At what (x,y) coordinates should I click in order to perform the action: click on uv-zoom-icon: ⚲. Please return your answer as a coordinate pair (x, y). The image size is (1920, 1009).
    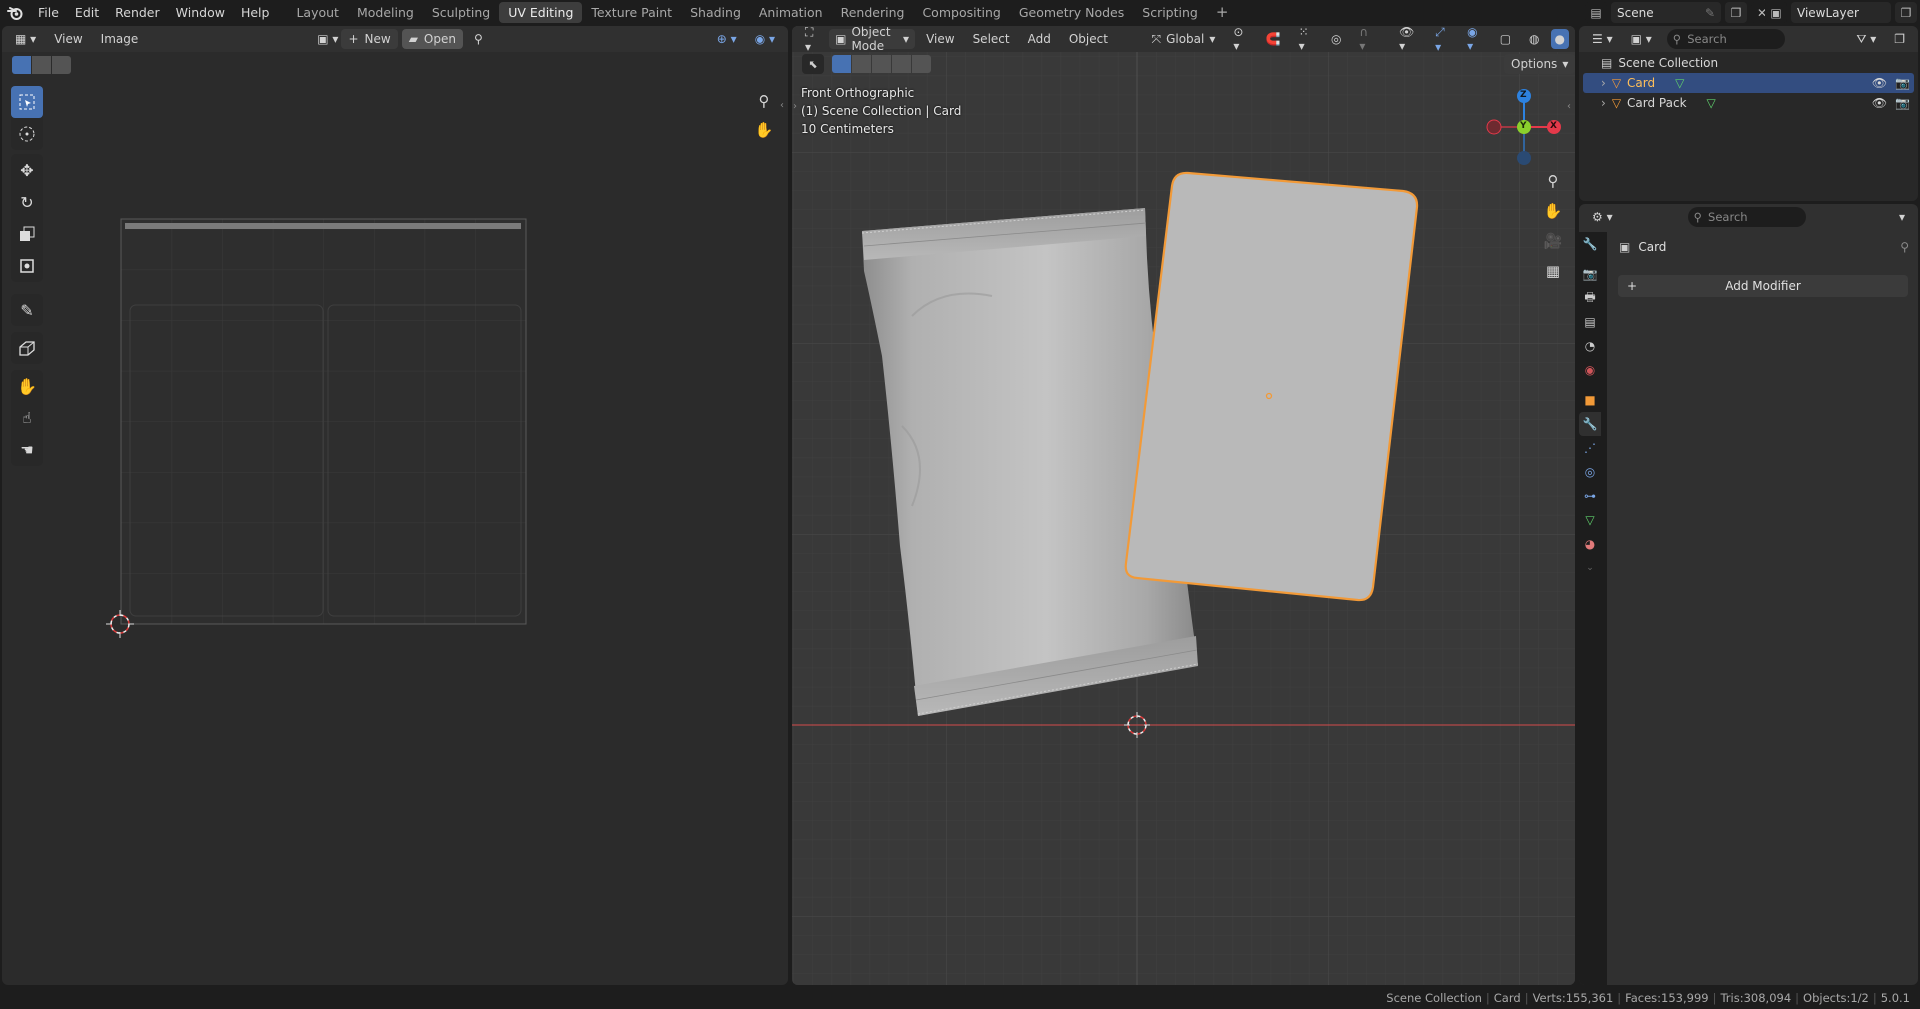
    Looking at the image, I should click on (764, 101).